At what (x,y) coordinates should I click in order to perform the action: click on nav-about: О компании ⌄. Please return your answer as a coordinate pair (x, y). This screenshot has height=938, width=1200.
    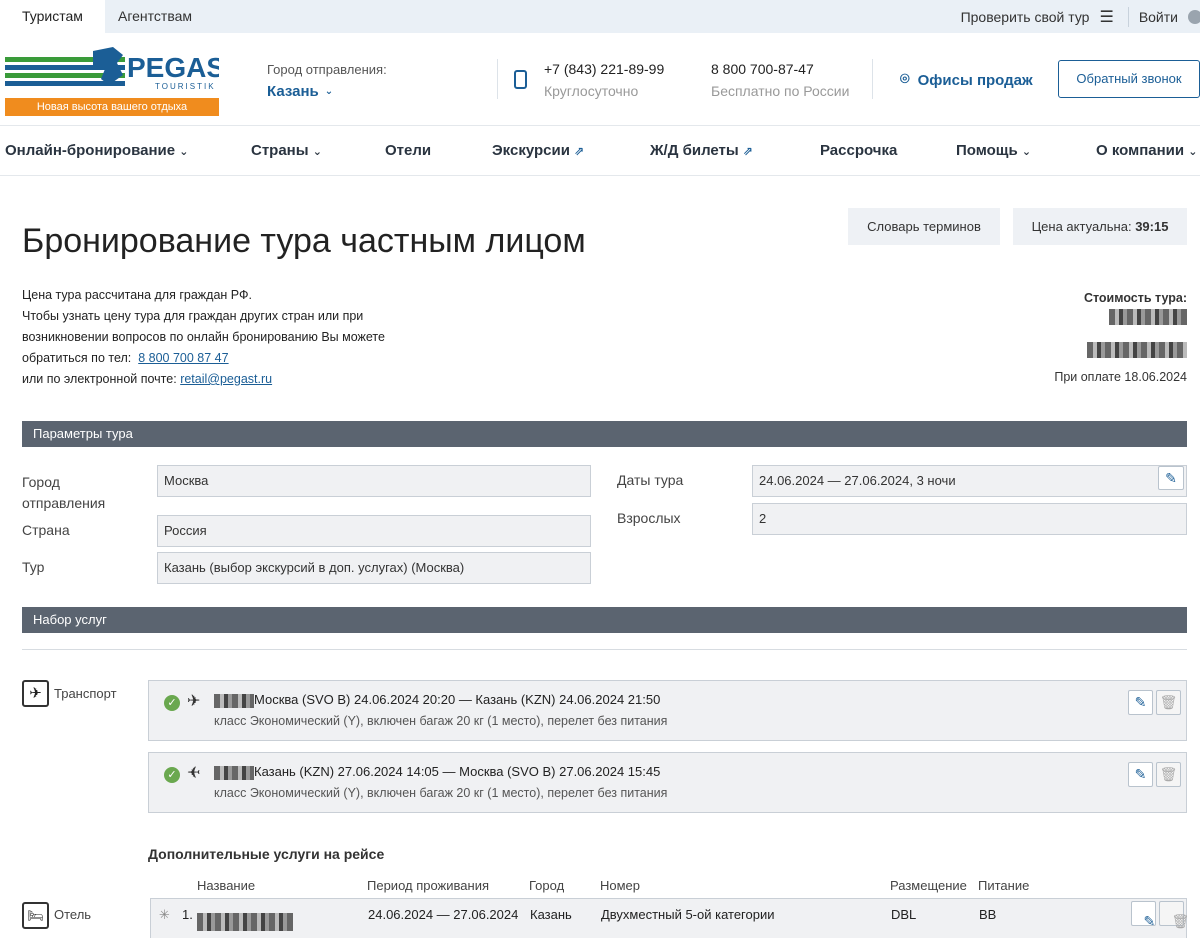
    Looking at the image, I should click on (1147, 150).